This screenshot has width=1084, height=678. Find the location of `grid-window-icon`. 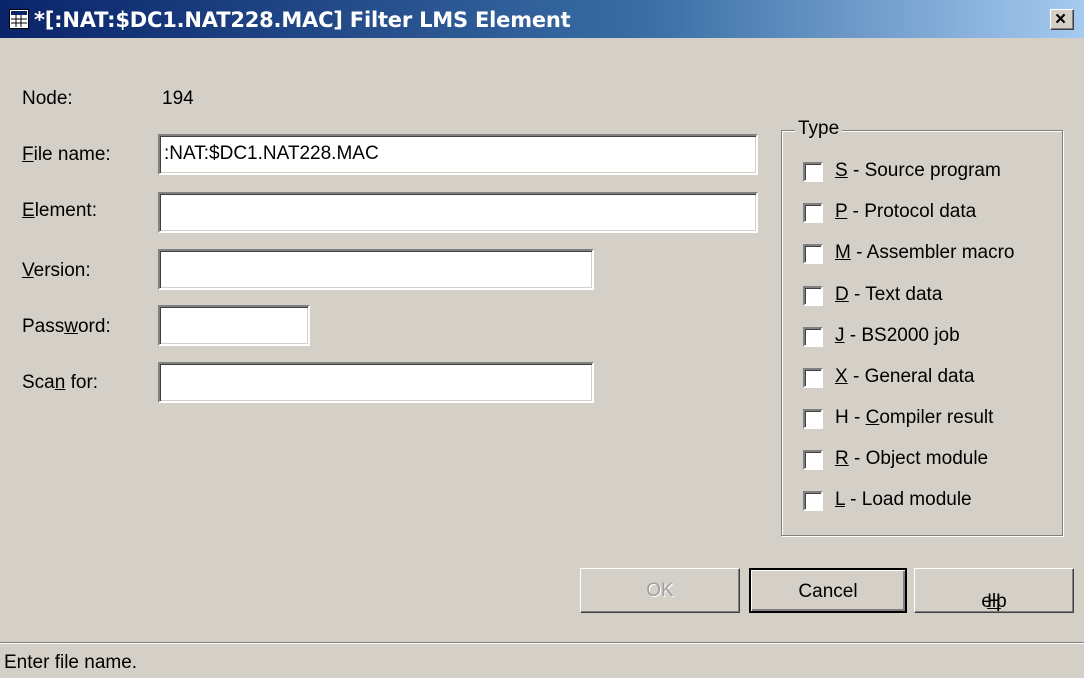

grid-window-icon is located at coordinates (19, 19).